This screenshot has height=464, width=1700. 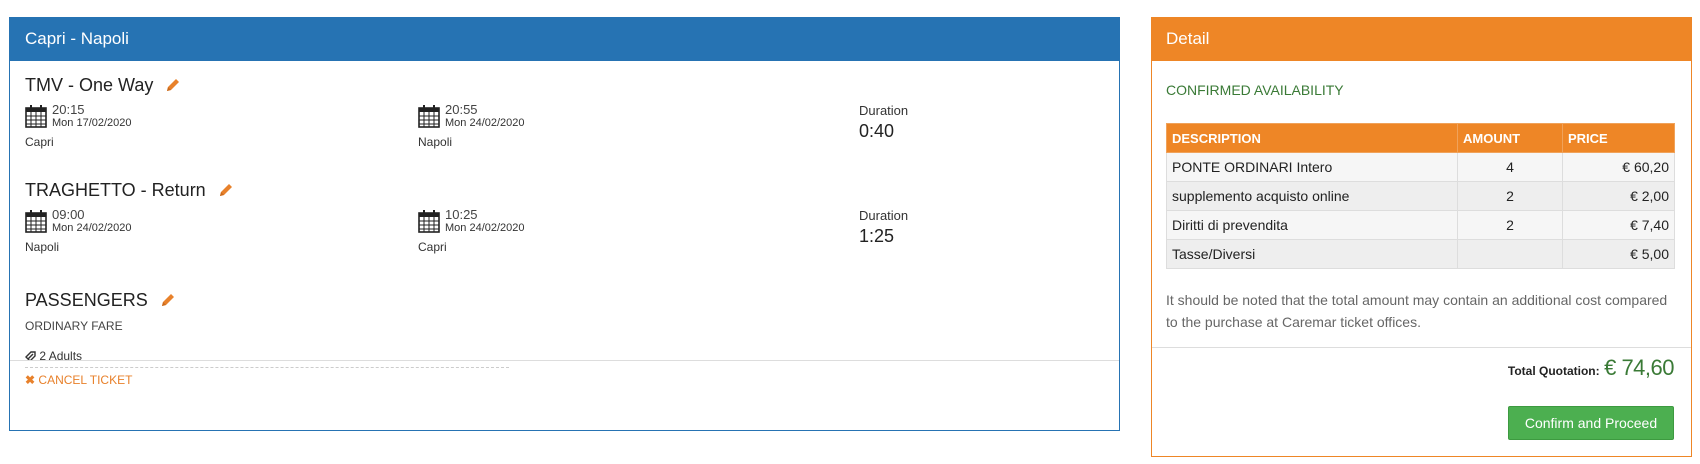 What do you see at coordinates (564, 39) in the screenshot?
I see `trip-route-title: Capri - Napoli` at bounding box center [564, 39].